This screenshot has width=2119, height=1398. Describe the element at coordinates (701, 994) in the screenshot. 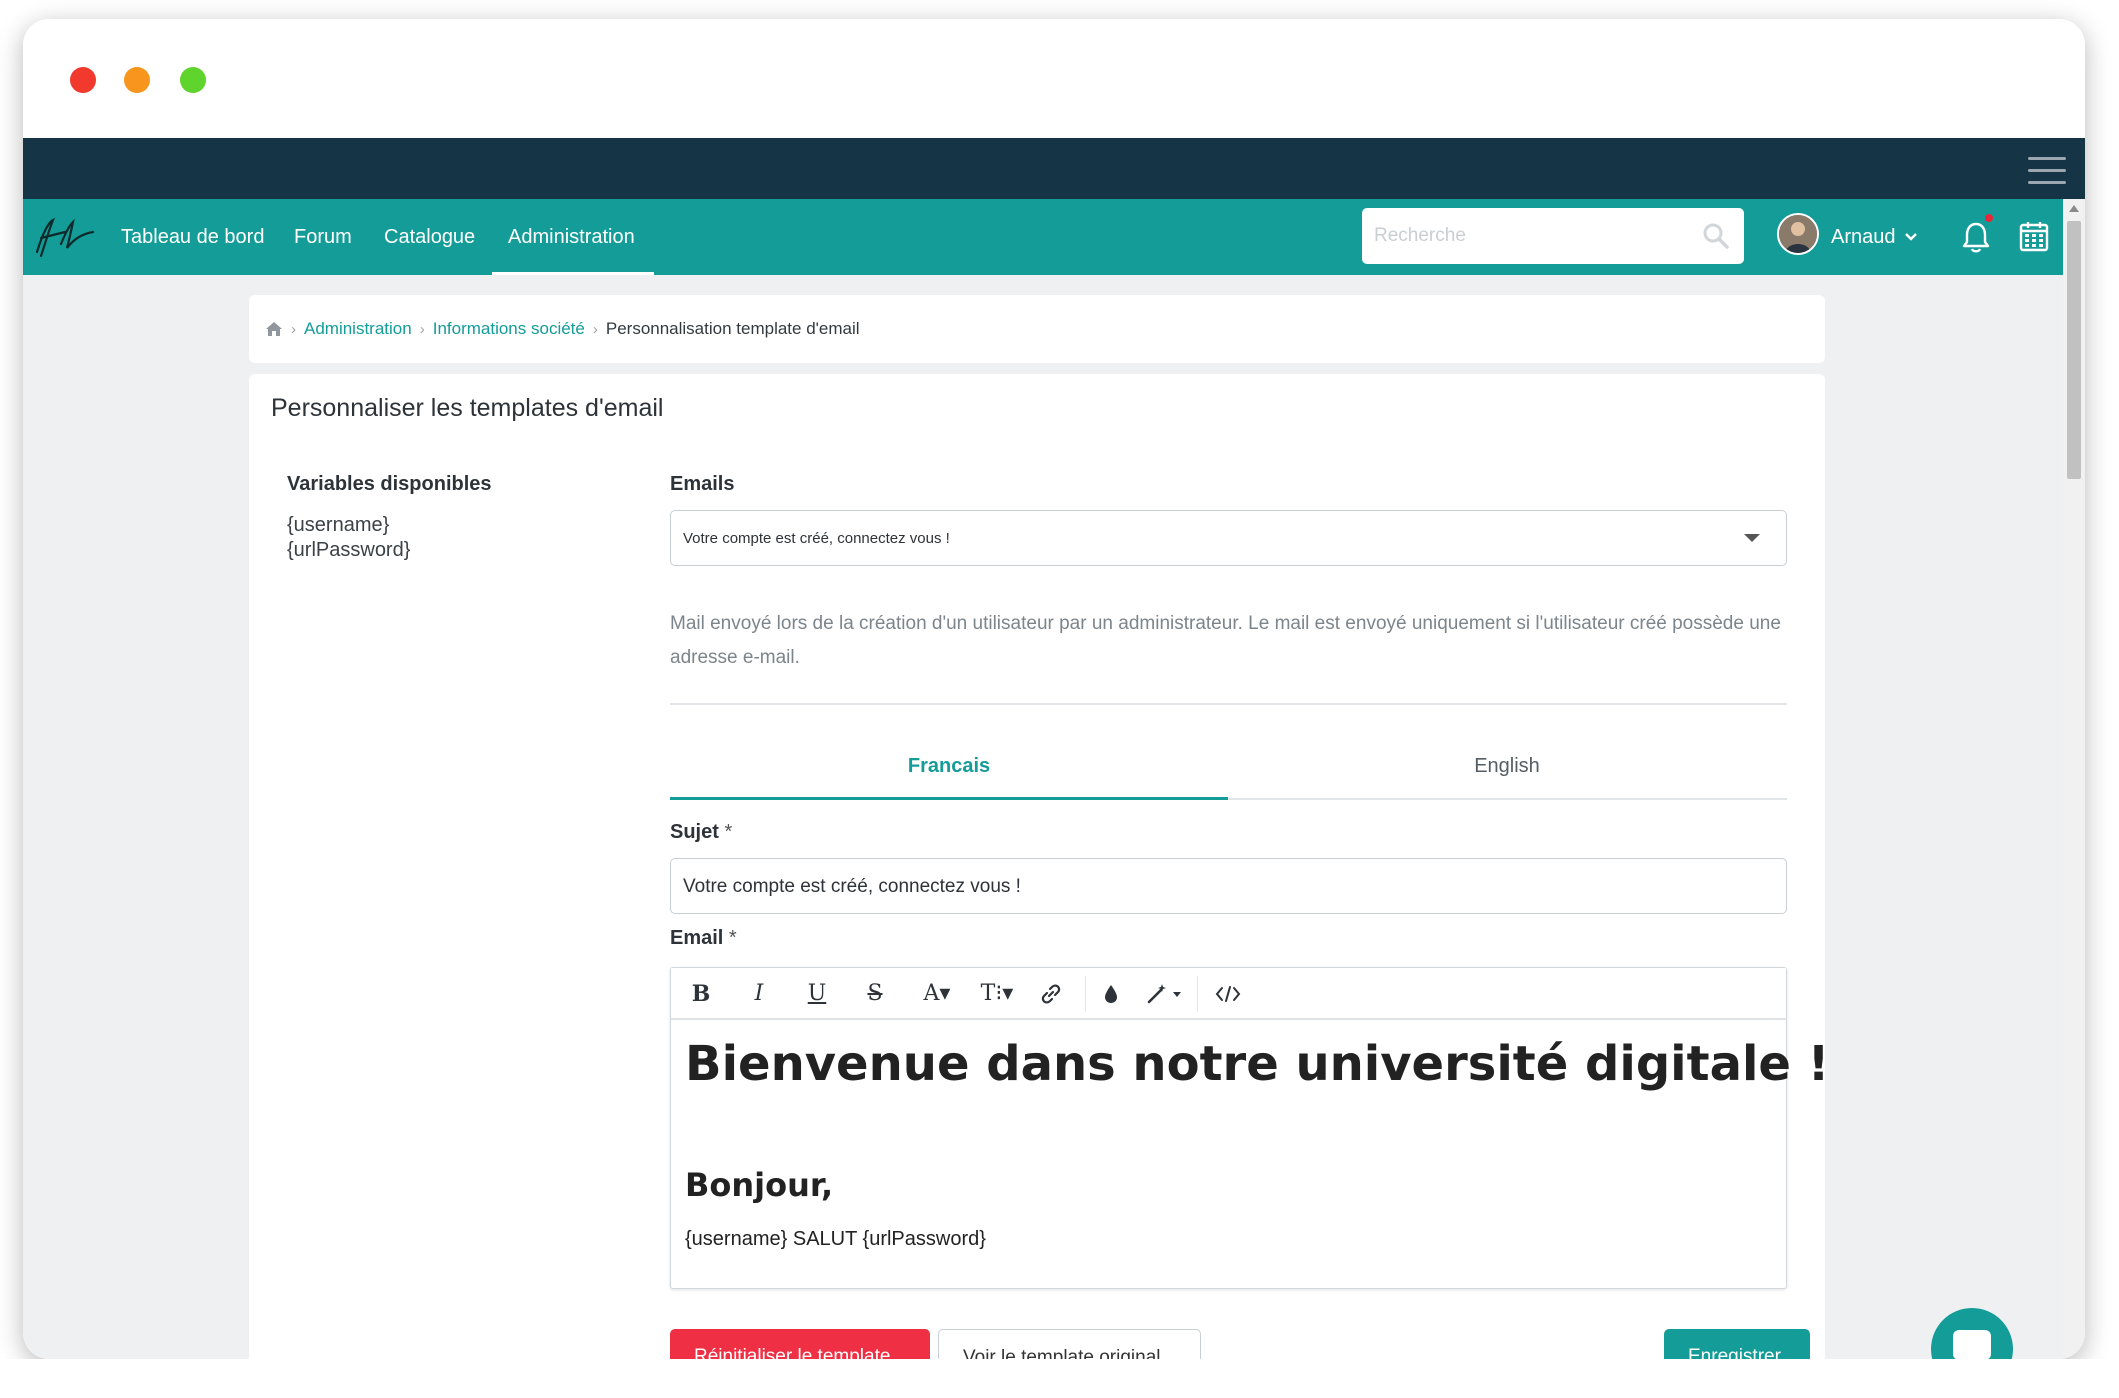

I see `bold-button: B` at that location.